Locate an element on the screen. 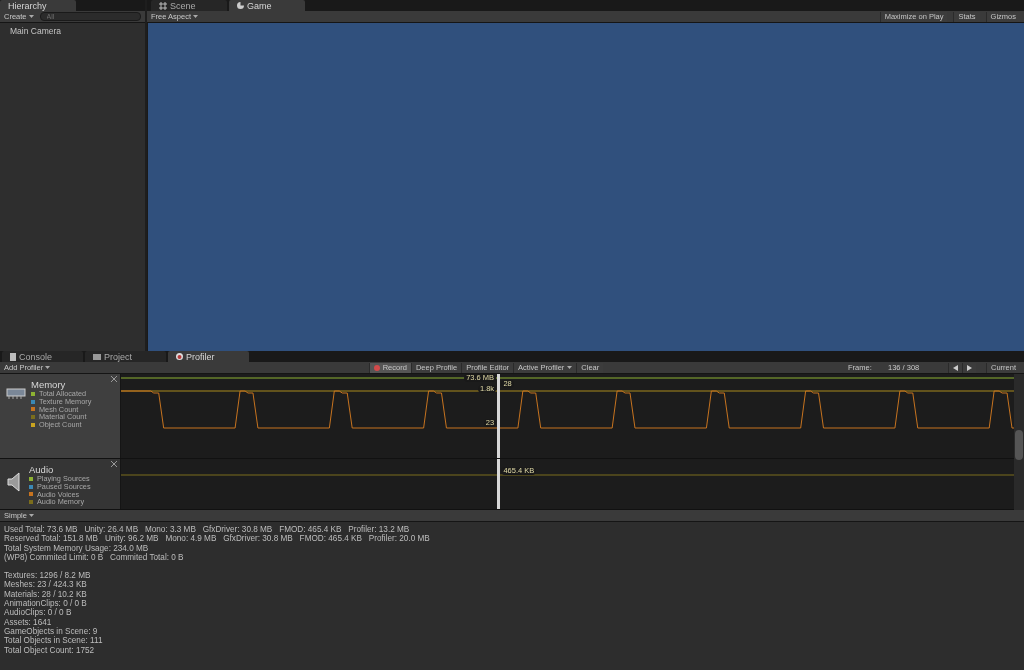 Image resolution: width=1024 pixels, height=670 pixels. stat-line: Total System Memory Usage: 234.0 MB is located at coordinates (76, 548).